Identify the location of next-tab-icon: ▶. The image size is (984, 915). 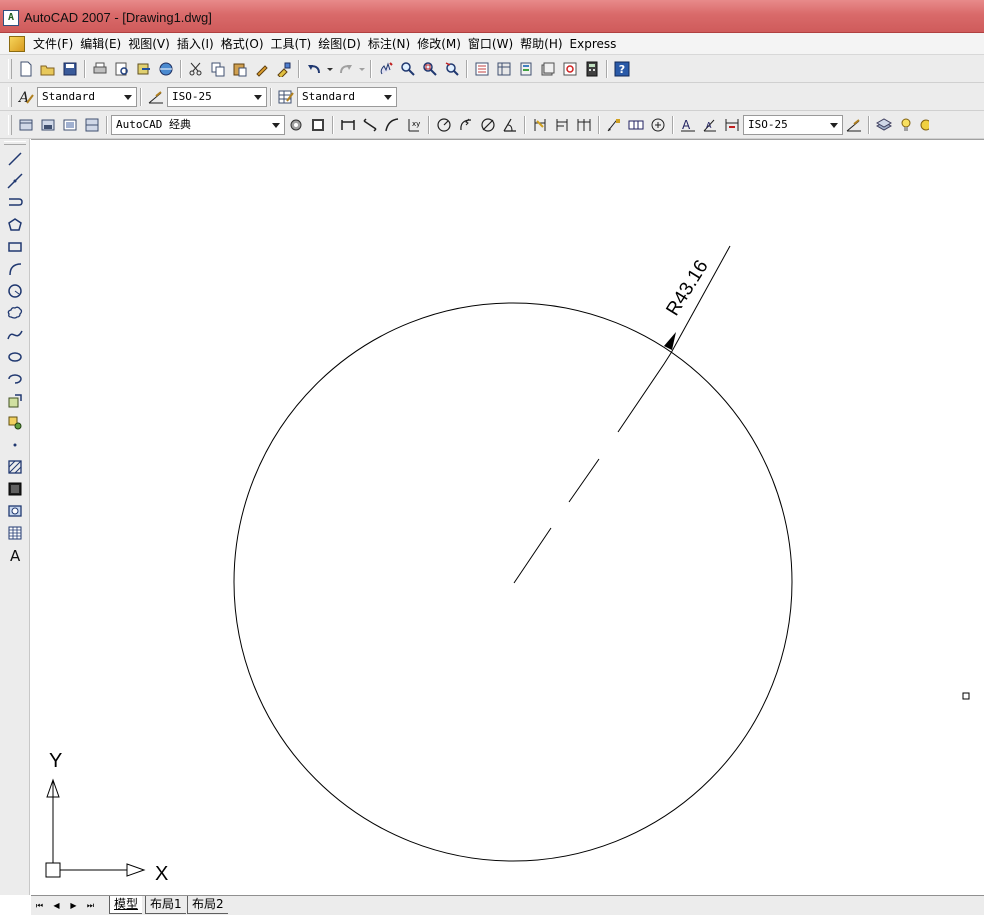
(73, 905).